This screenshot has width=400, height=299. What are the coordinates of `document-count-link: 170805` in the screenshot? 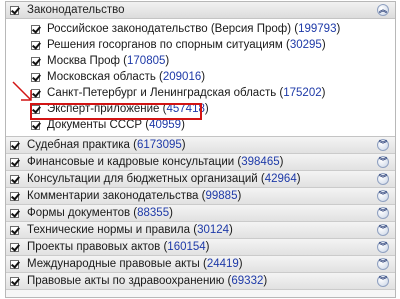 It's located at (146, 61).